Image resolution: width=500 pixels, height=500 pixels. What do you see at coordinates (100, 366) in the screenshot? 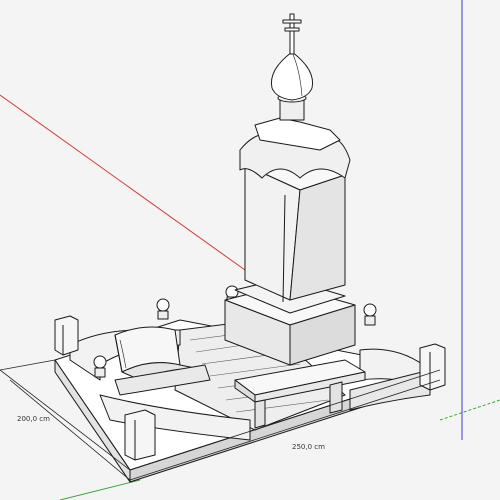
I see `ball-finial-front-left` at bounding box center [100, 366].